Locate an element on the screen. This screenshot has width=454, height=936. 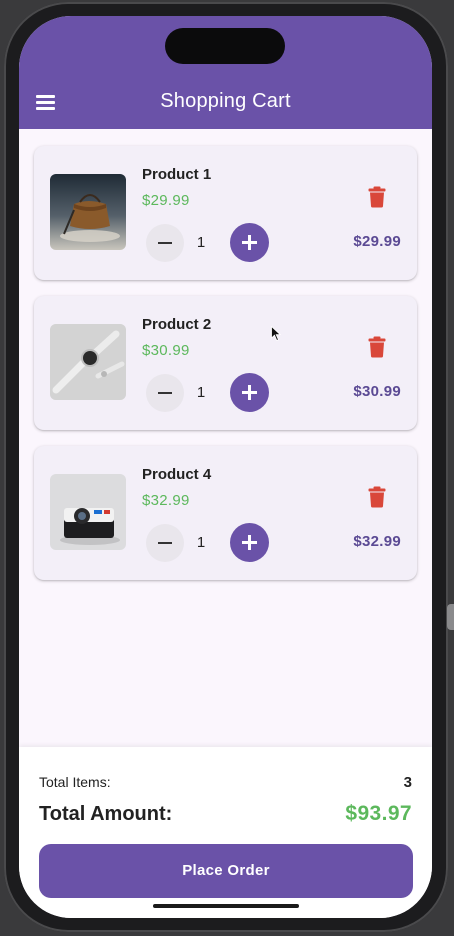
home-indicator is located at coordinates (226, 906).